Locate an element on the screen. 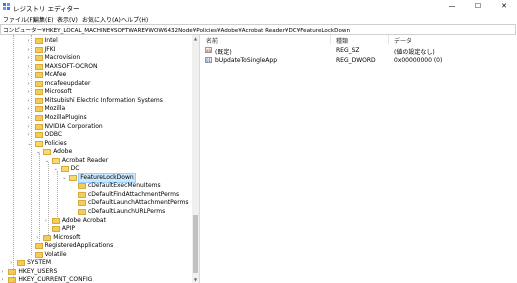 This screenshot has width=517, height=283. tree-item: › HKEY_CURRENT_CONFIG is located at coordinates (95, 279).